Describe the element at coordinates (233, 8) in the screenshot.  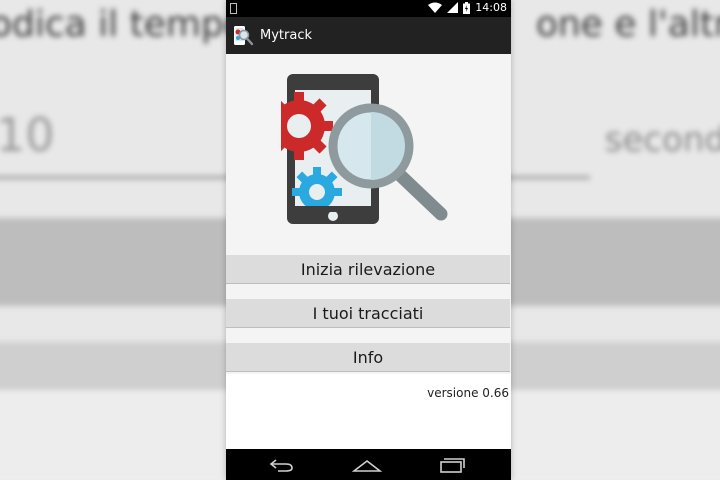
I see `notification-icon` at that location.